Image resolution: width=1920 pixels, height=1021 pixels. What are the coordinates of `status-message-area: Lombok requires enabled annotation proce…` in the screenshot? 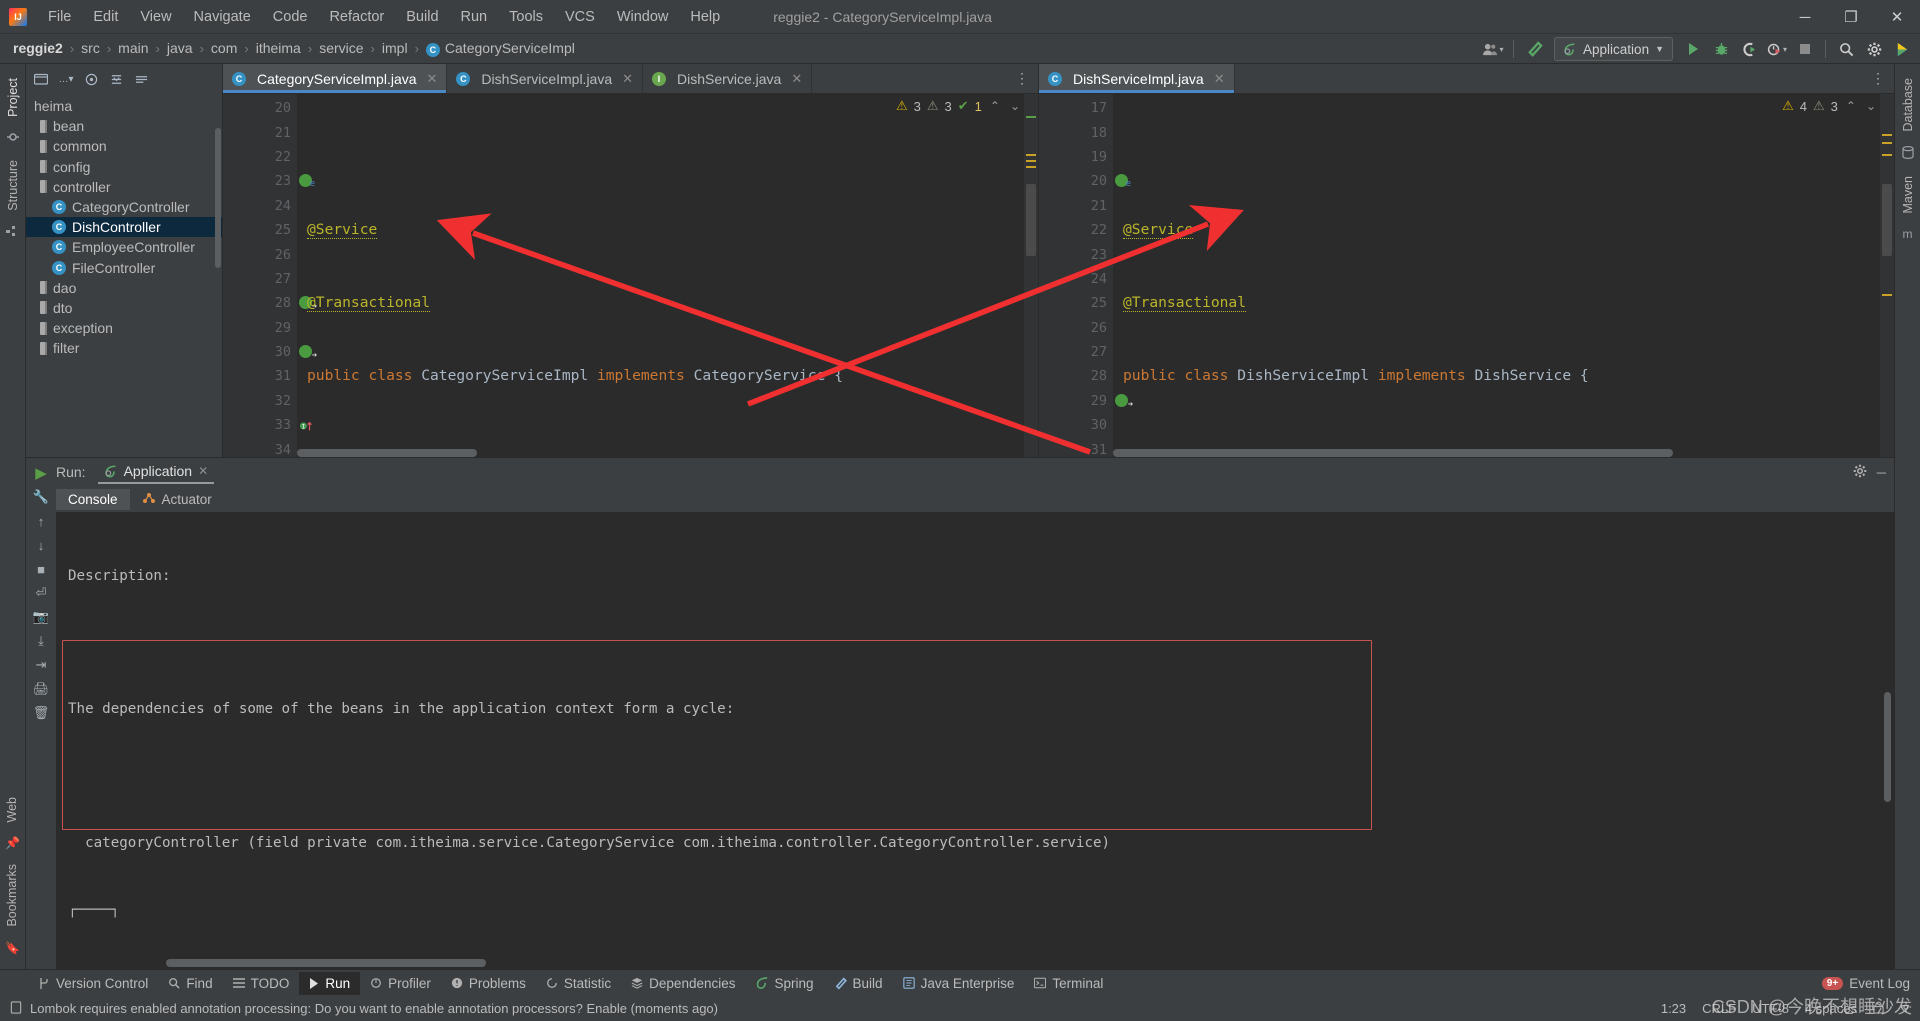 It's located at (364, 1008).